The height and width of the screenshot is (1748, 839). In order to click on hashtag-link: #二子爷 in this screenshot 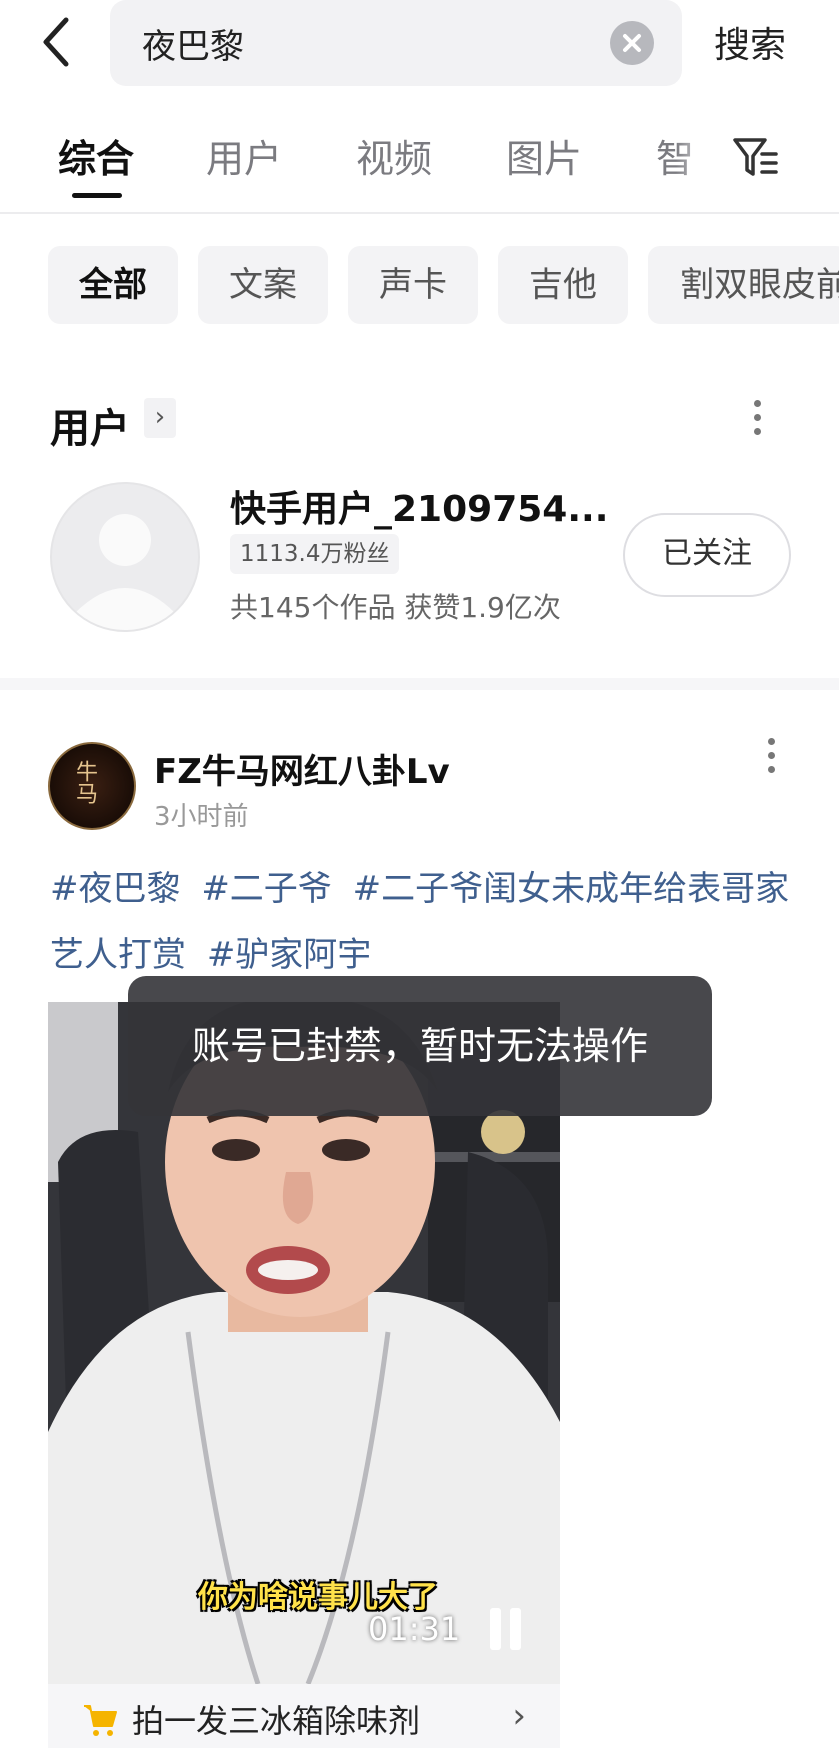, I will do `click(266, 889)`.